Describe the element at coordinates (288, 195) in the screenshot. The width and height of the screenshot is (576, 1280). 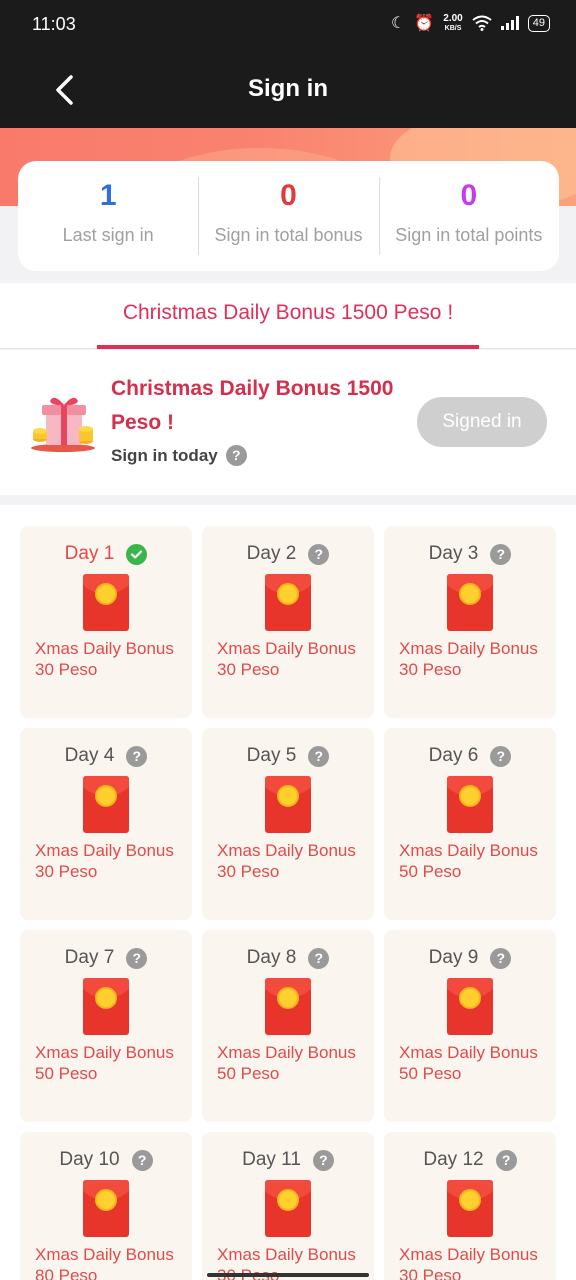
I see `stat-value: 0` at that location.